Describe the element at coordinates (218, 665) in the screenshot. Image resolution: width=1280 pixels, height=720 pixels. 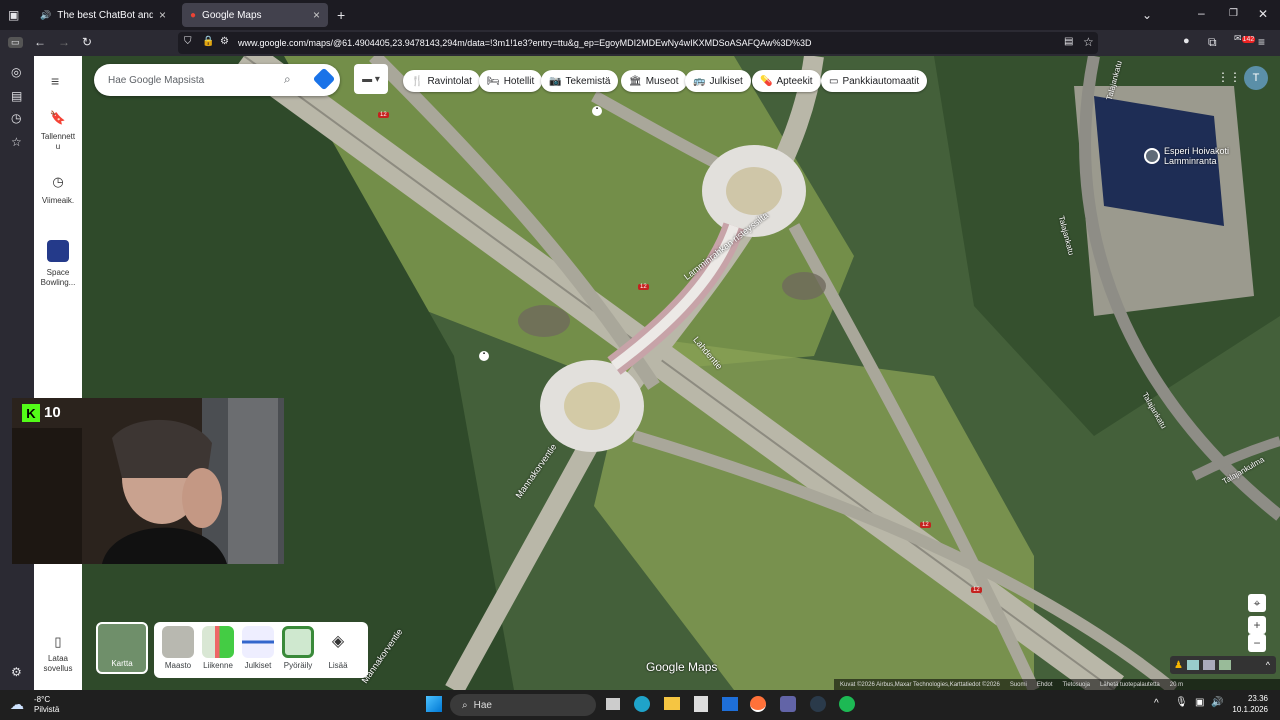
I see `layer-label: Liikenne` at that location.